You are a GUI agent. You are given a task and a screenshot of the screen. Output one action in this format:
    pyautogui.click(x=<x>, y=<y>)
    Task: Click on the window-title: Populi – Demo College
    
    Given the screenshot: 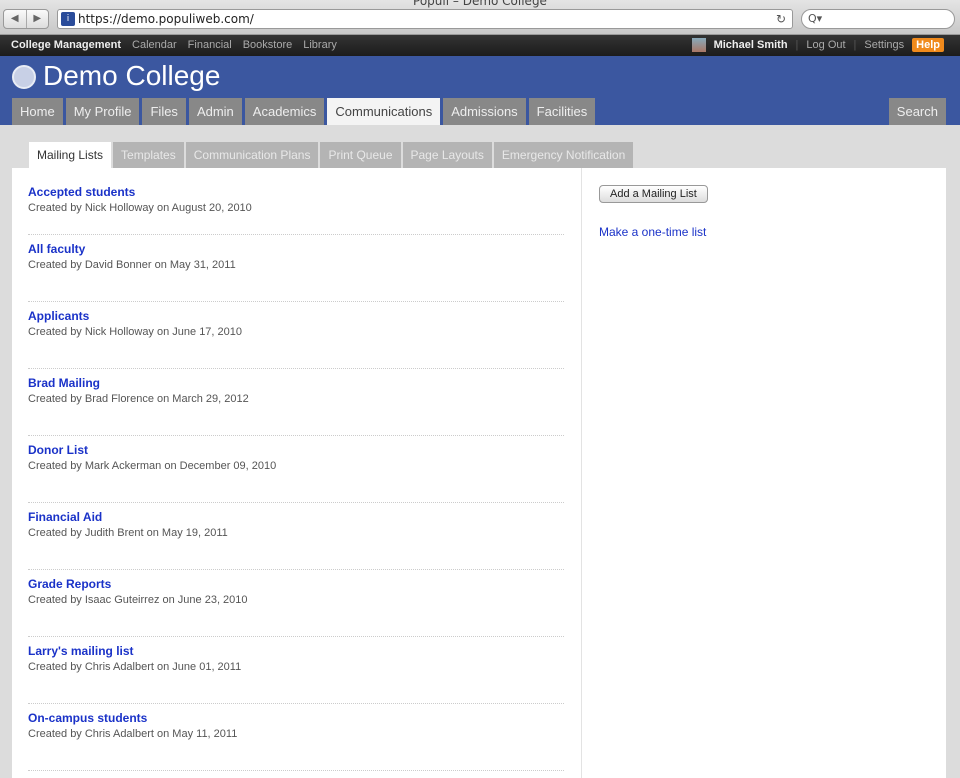 What is the action you would take?
    pyautogui.click(x=480, y=4)
    